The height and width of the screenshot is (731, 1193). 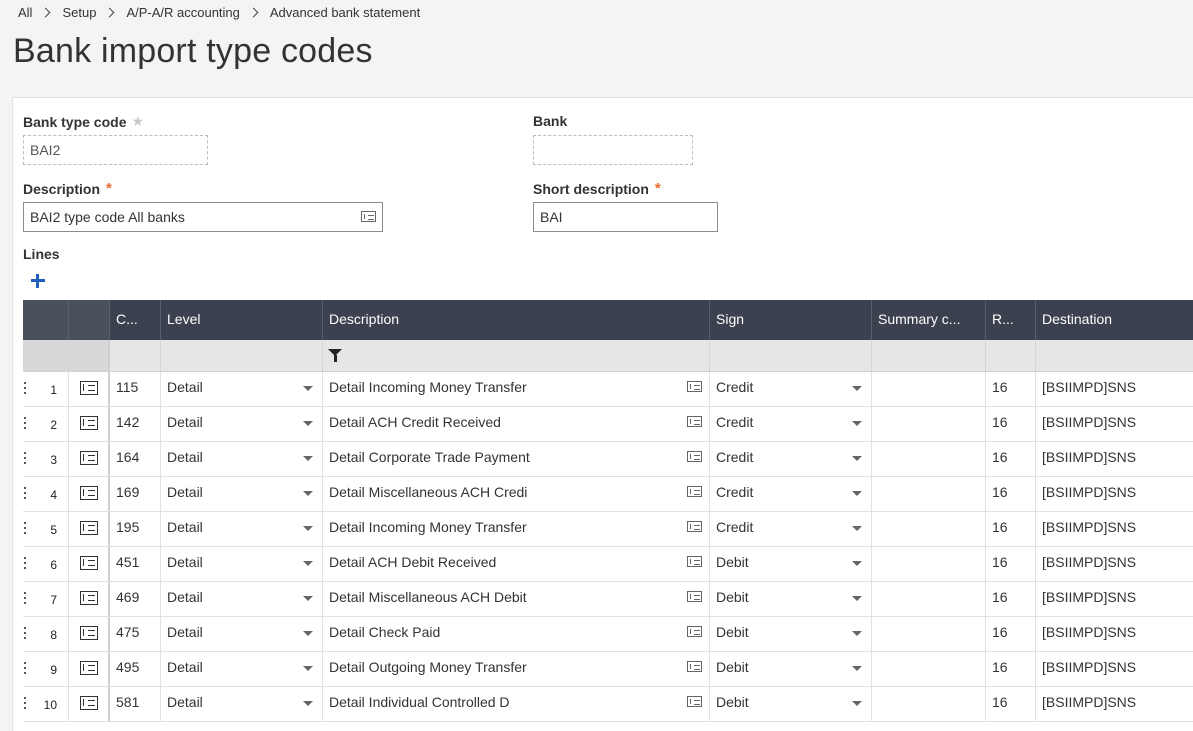 What do you see at coordinates (135, 599) in the screenshot?
I see `cell-code: 469` at bounding box center [135, 599].